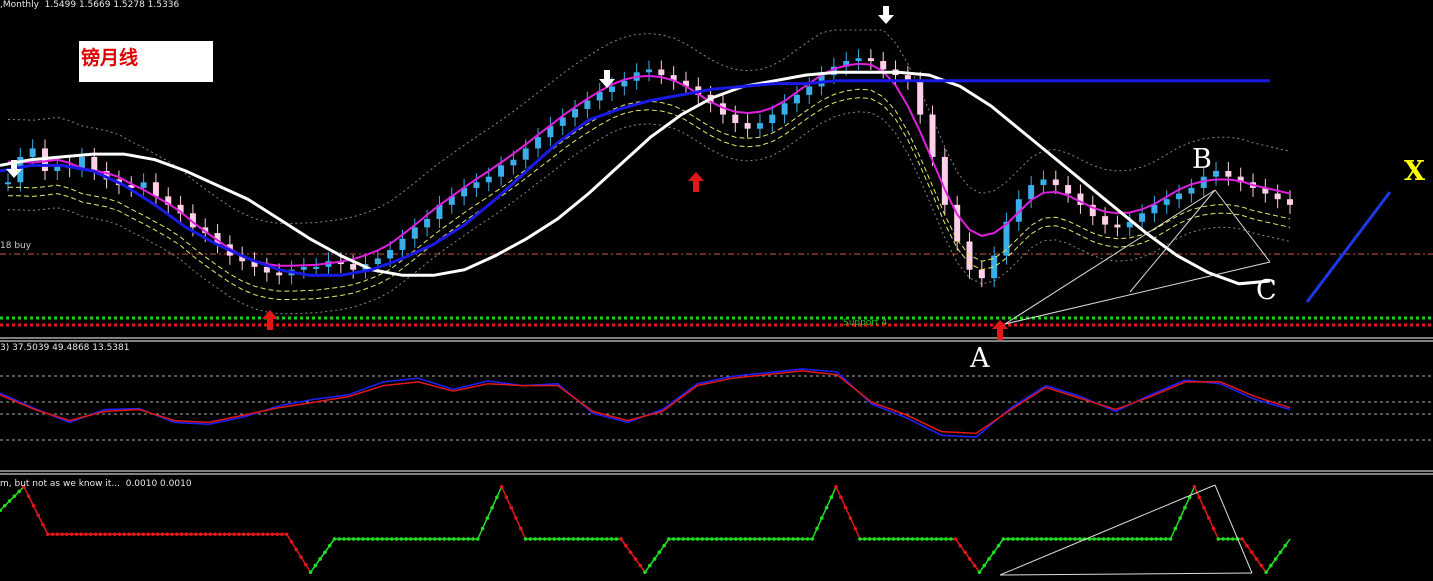 This screenshot has width=1433, height=581. Describe the element at coordinates (1414, 171) in the screenshot. I see `point-x-label: X` at that location.